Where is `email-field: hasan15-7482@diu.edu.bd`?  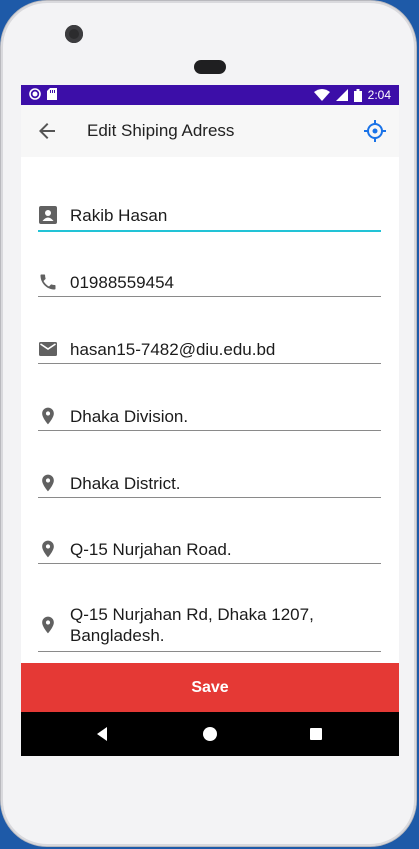 email-field: hasan15-7482@diu.edu.bd is located at coordinates (209, 351).